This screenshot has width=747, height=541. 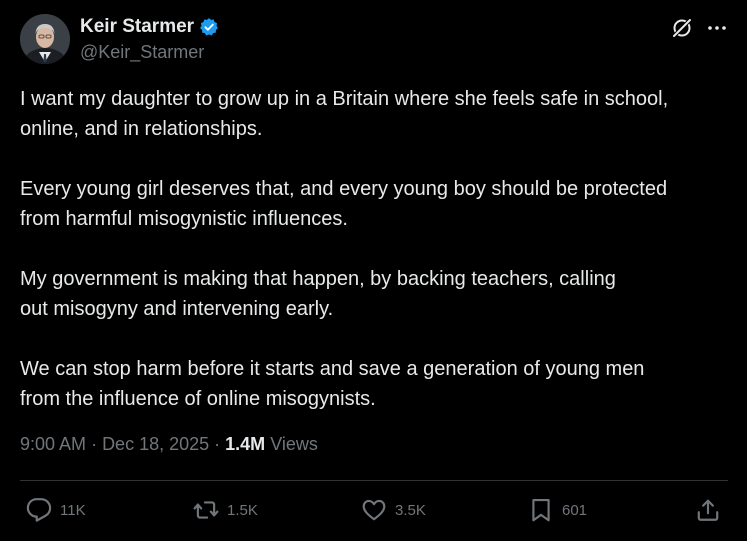 I want to click on avatar, so click(x=45, y=39).